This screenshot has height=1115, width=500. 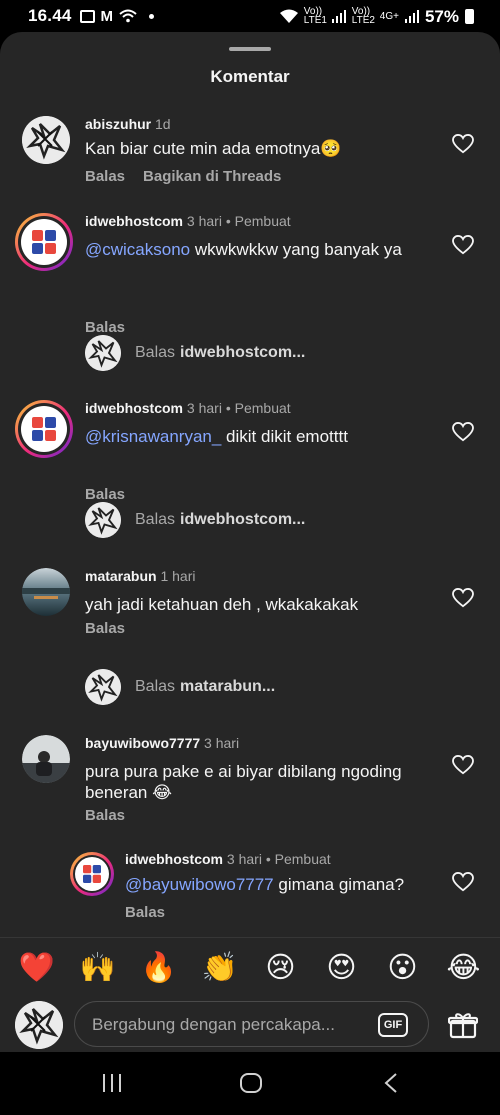 What do you see at coordinates (376, 16) in the screenshot?
I see `system-icons: Vo)) LTE1 Vo)) LTE2 4G+ 57%` at bounding box center [376, 16].